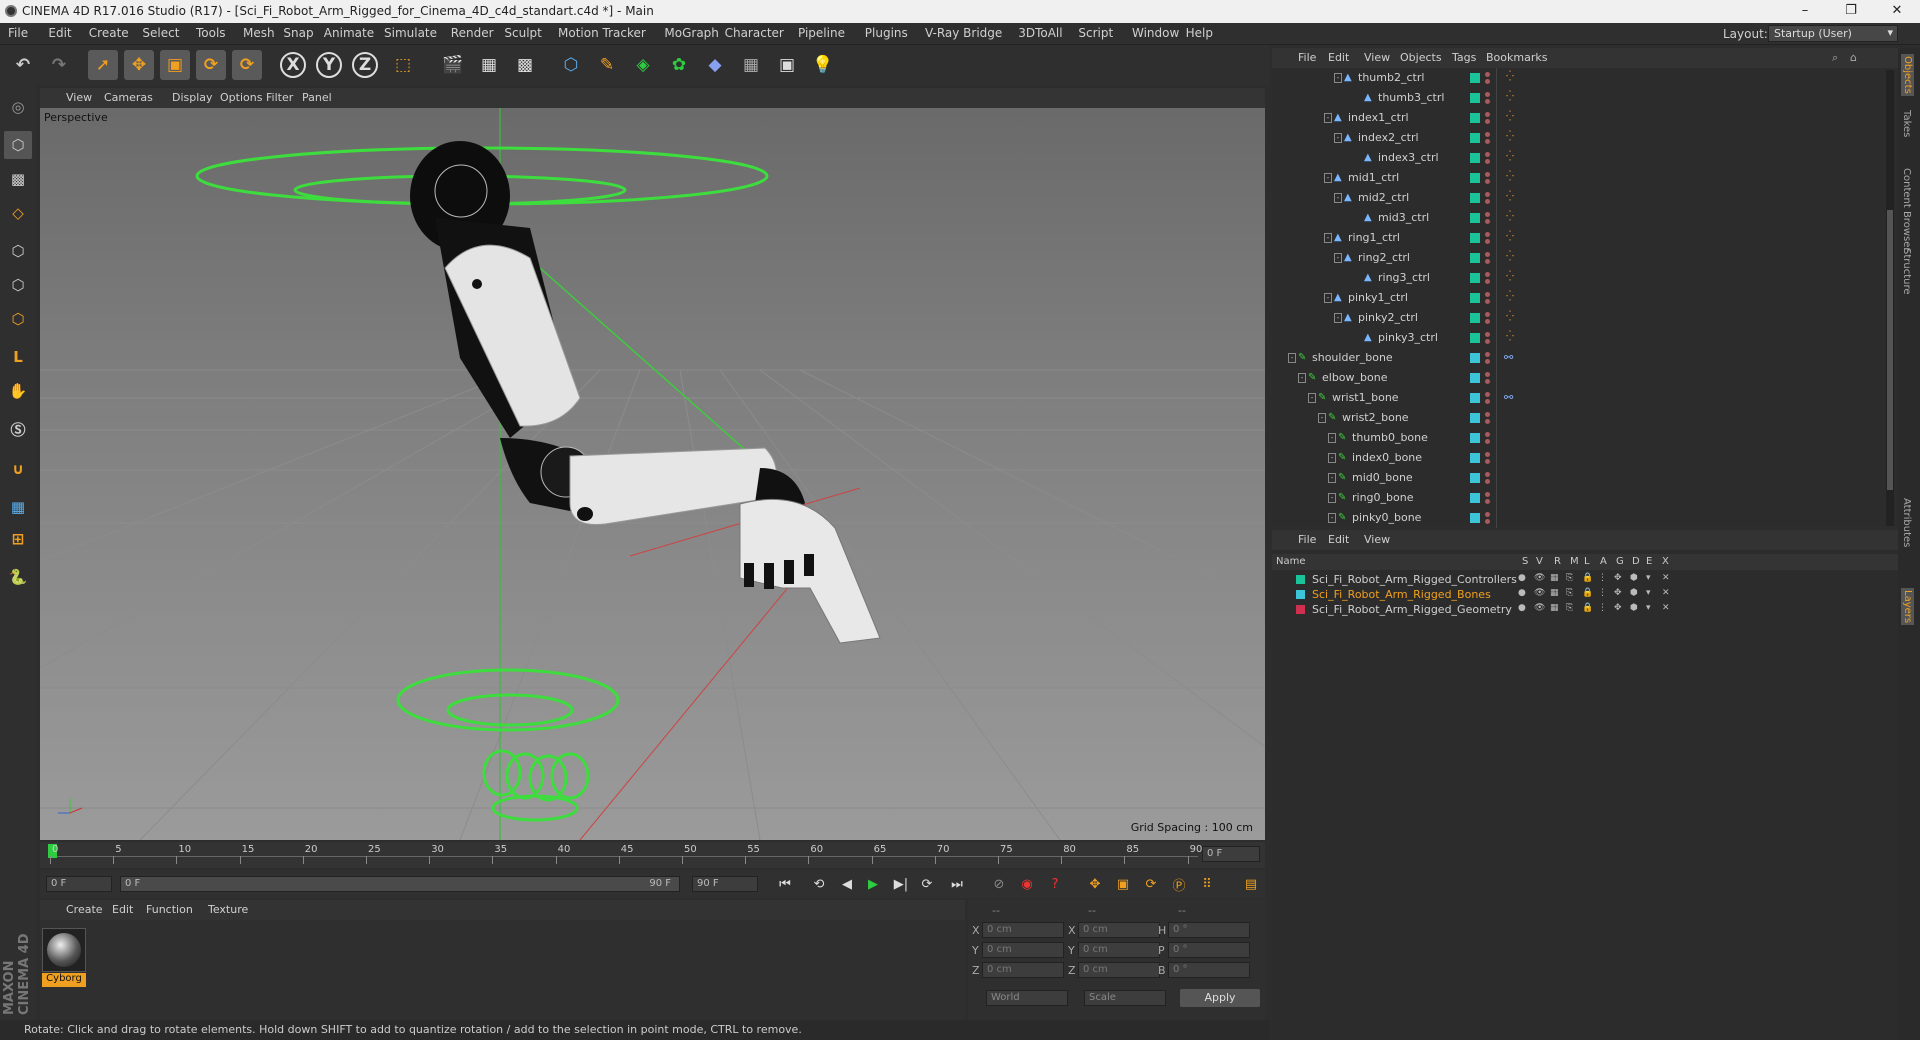 Image resolution: width=1920 pixels, height=1040 pixels. I want to click on object-row-elbow-bone: - ✎ elbow_bone, so click(1577, 378).